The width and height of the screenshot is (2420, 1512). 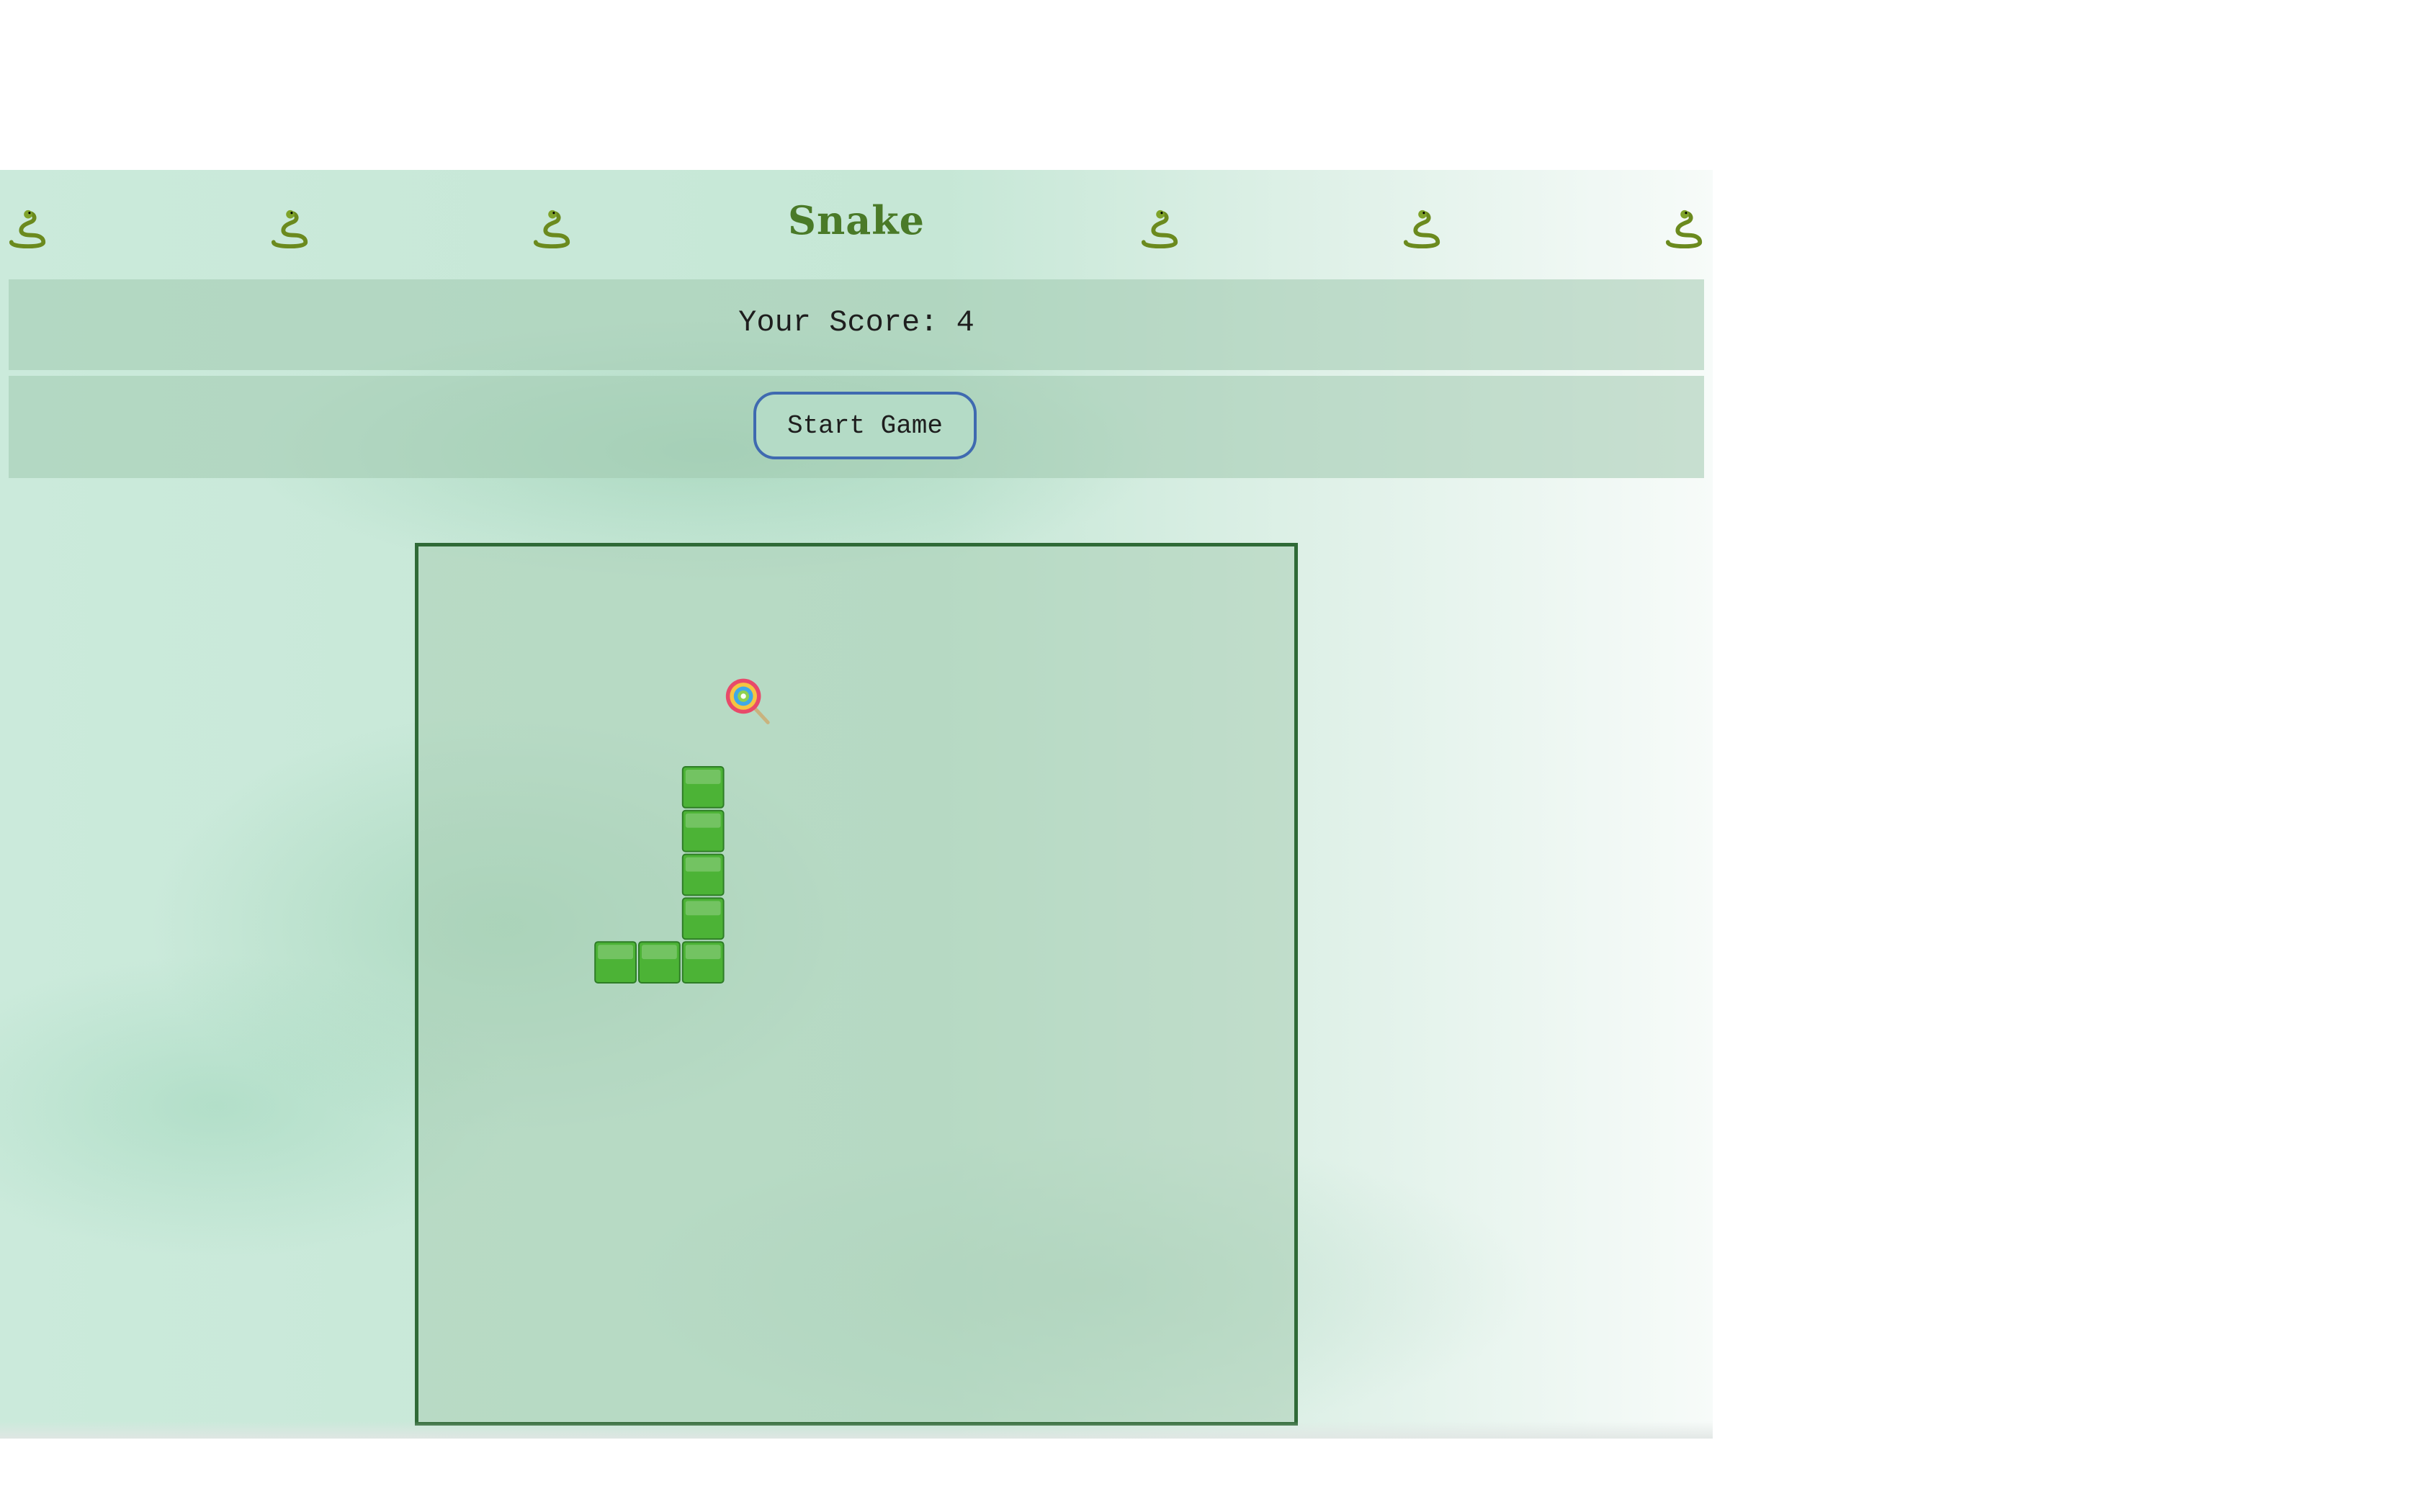 What do you see at coordinates (856, 220) in the screenshot?
I see `page-title: Snake` at bounding box center [856, 220].